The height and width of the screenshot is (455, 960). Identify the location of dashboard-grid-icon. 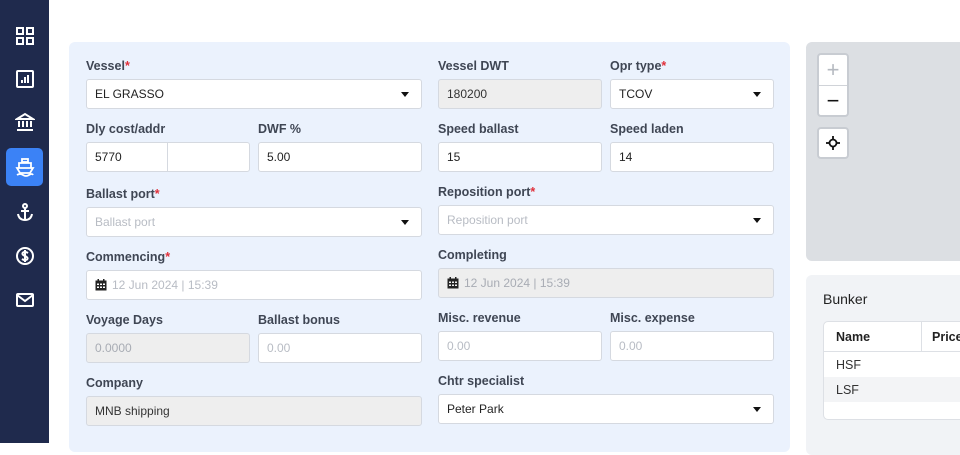
(24, 36).